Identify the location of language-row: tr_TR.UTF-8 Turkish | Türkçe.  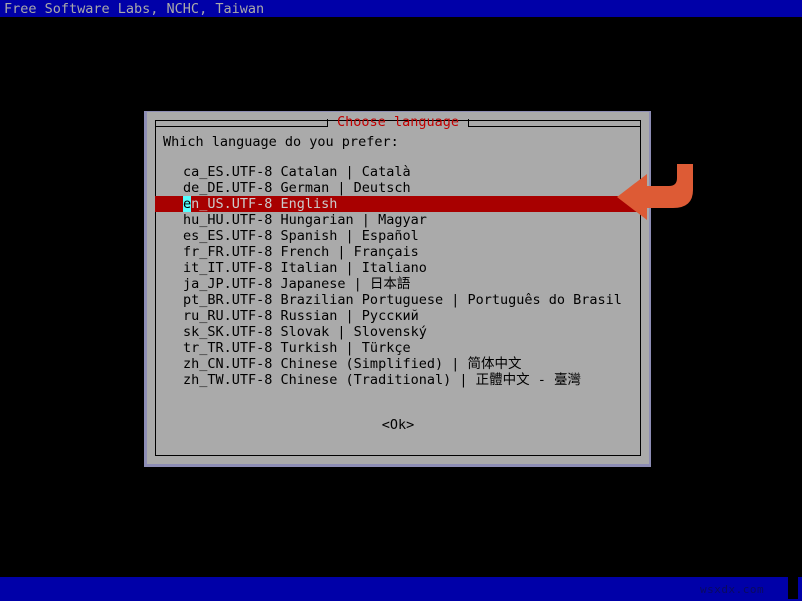
(397, 348).